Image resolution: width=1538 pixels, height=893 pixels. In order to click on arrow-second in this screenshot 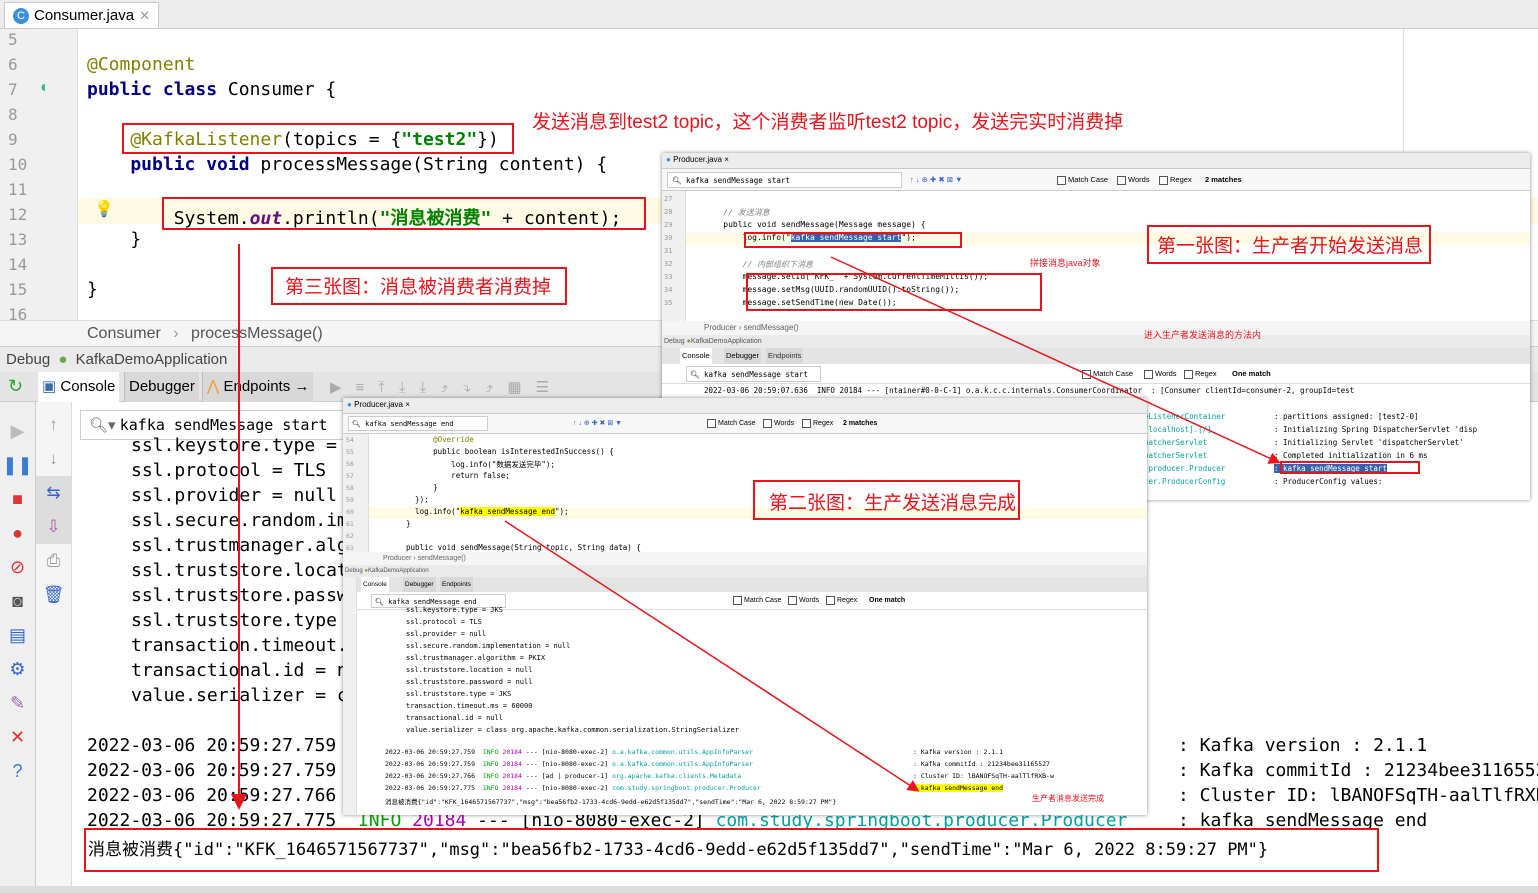, I will do `click(712, 656)`.